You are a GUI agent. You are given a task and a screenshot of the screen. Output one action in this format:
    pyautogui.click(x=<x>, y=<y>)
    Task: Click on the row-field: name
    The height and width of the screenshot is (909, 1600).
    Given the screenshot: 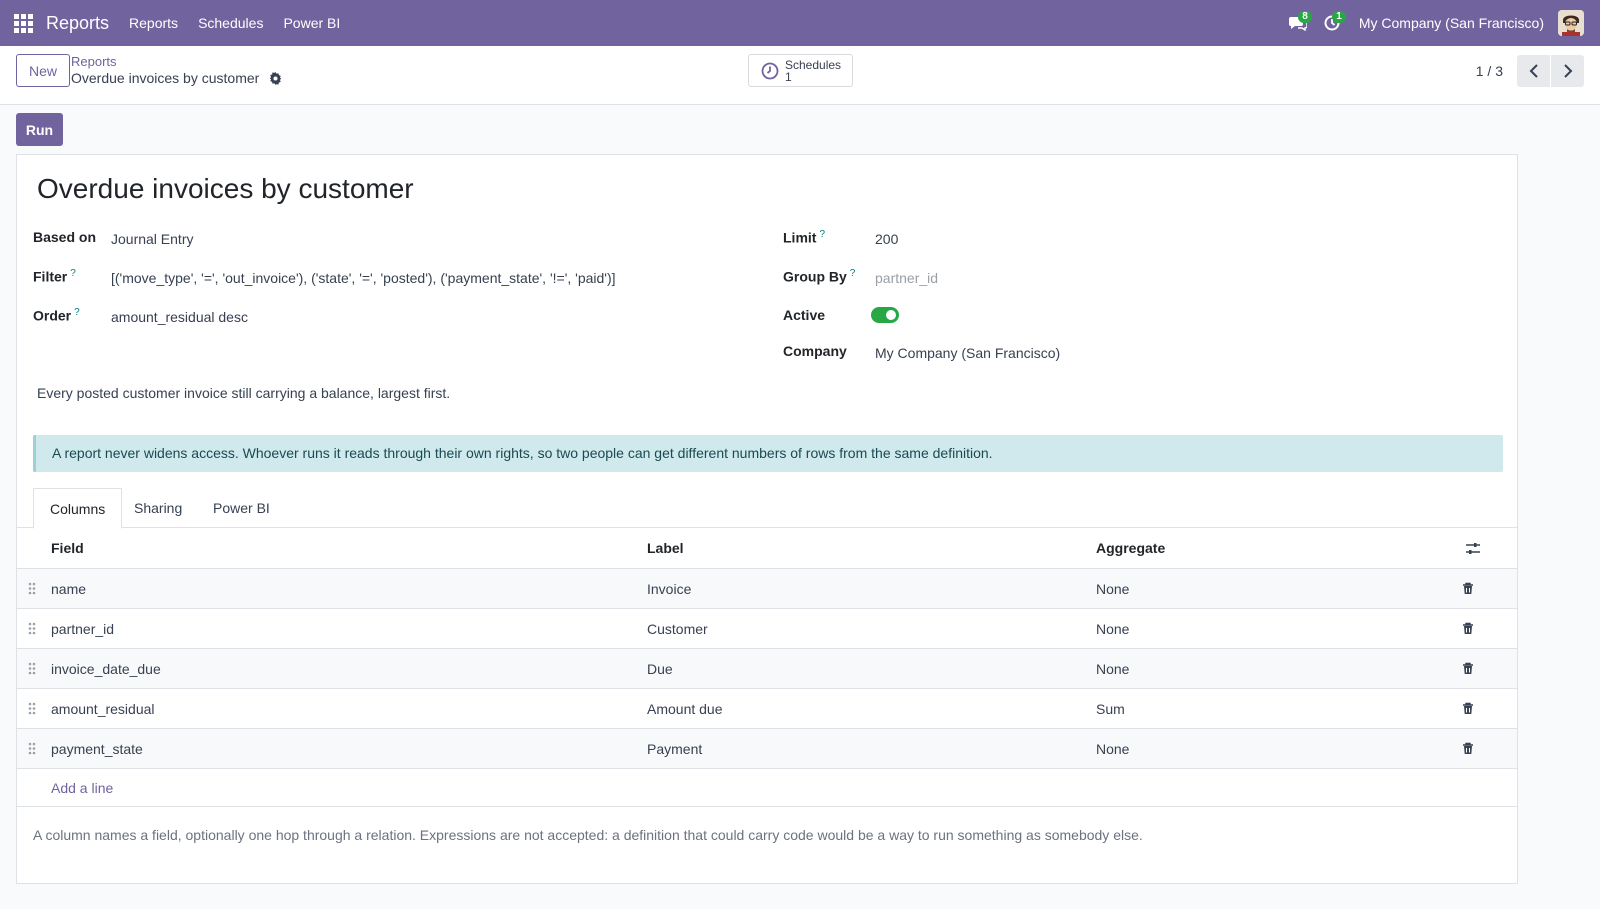 What is the action you would take?
    pyautogui.click(x=68, y=589)
    